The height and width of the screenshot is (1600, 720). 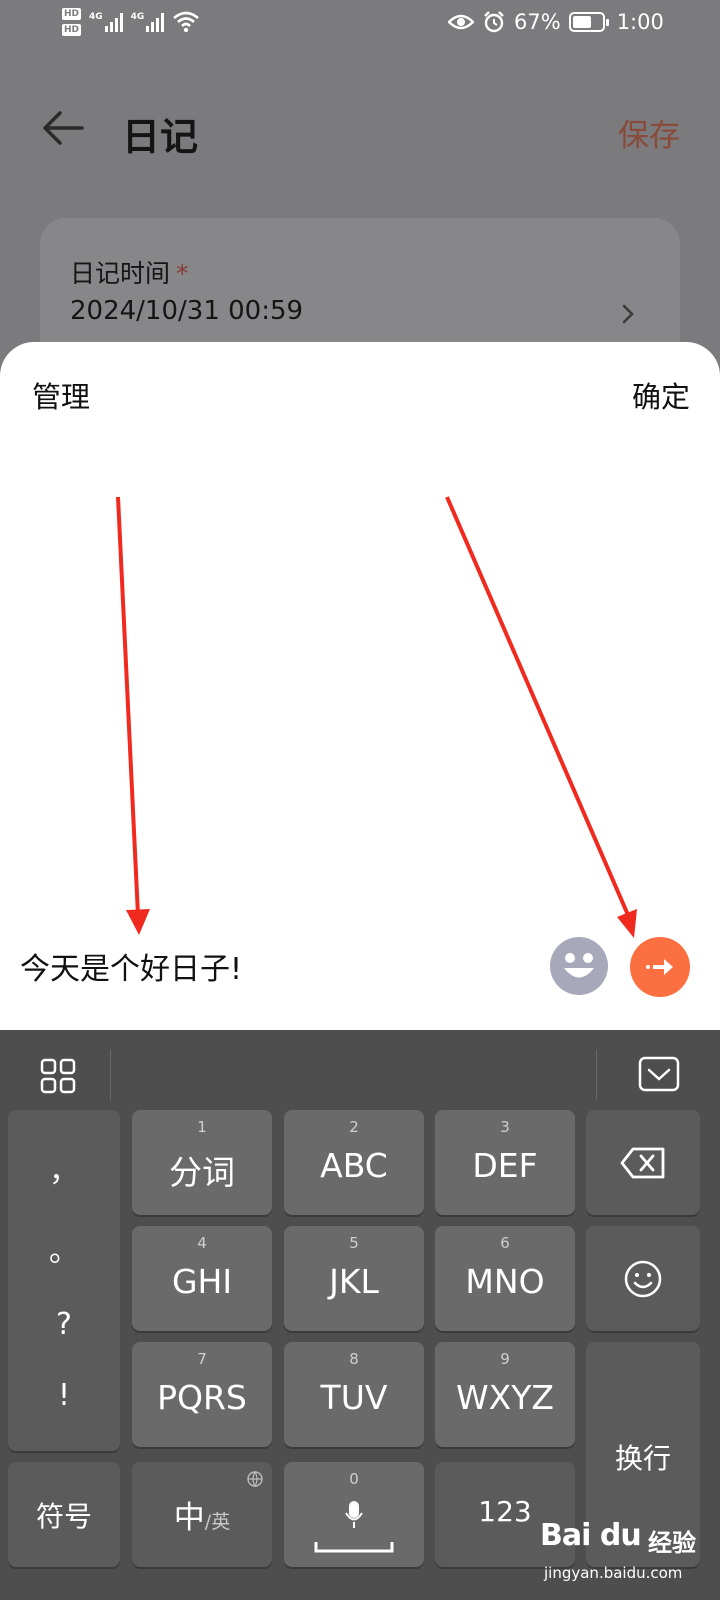 I want to click on key-number: 9, so click(x=505, y=1359).